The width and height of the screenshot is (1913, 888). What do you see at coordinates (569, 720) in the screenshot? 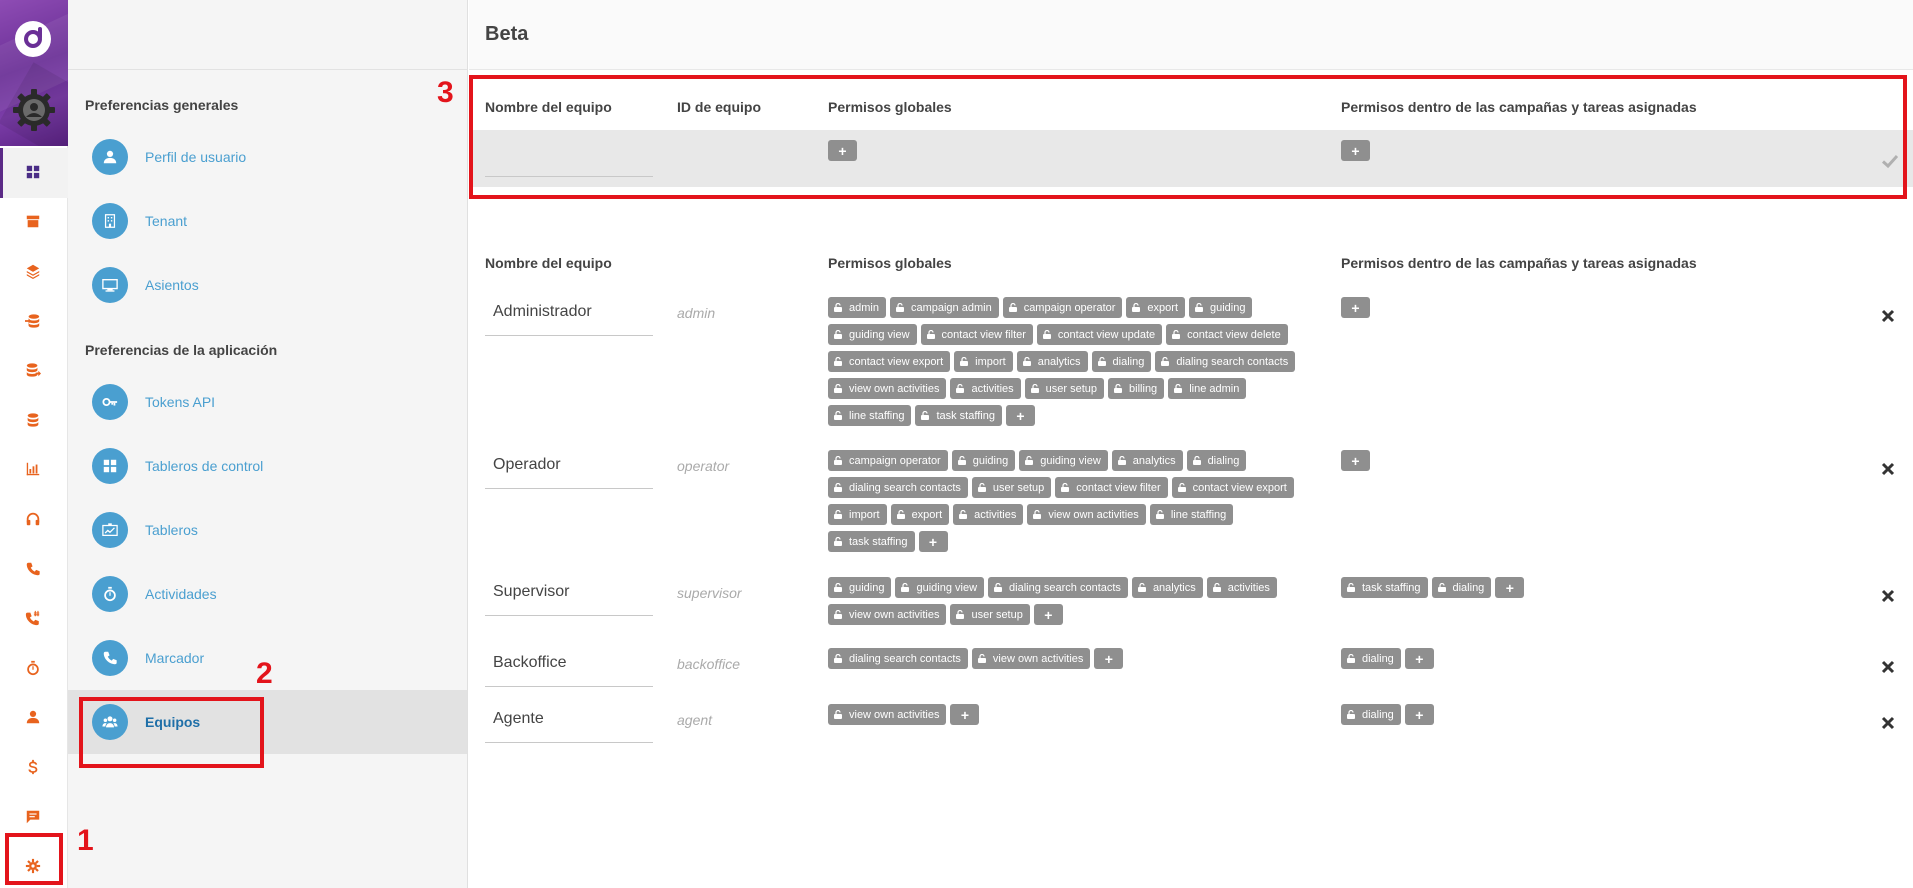
I see `team-name-input: Agente` at bounding box center [569, 720].